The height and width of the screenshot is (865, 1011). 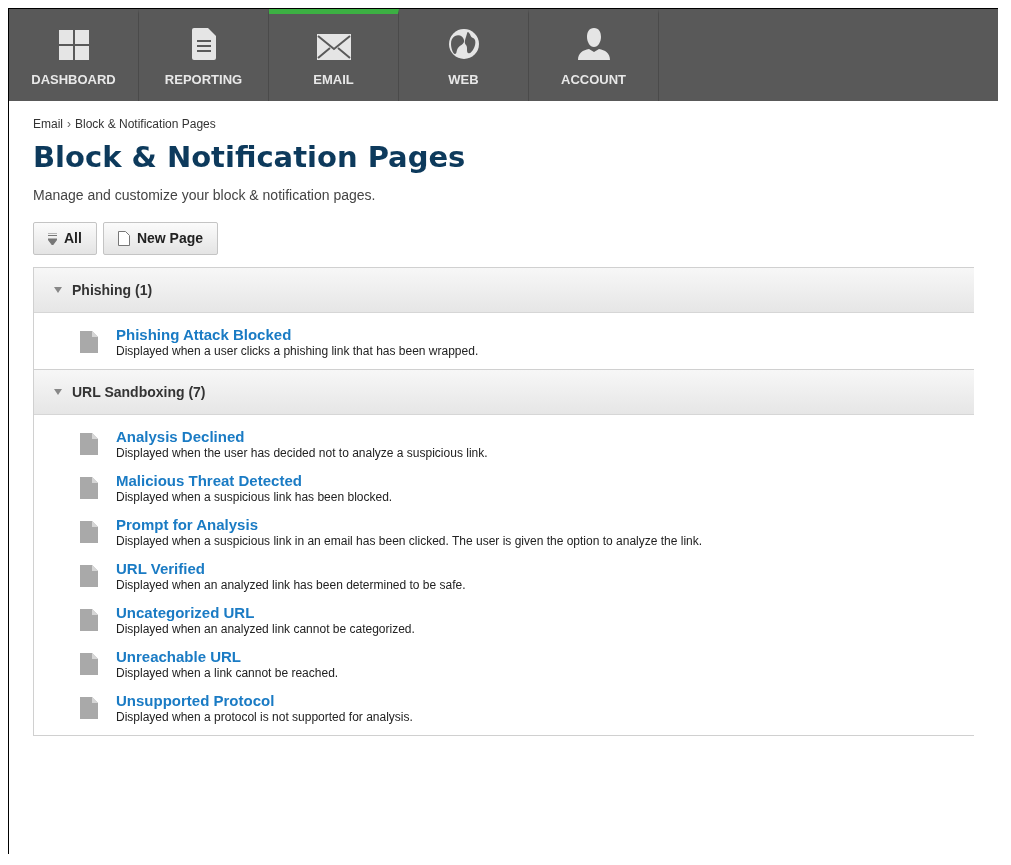 What do you see at coordinates (52, 238) in the screenshot?
I see `collapse-icon` at bounding box center [52, 238].